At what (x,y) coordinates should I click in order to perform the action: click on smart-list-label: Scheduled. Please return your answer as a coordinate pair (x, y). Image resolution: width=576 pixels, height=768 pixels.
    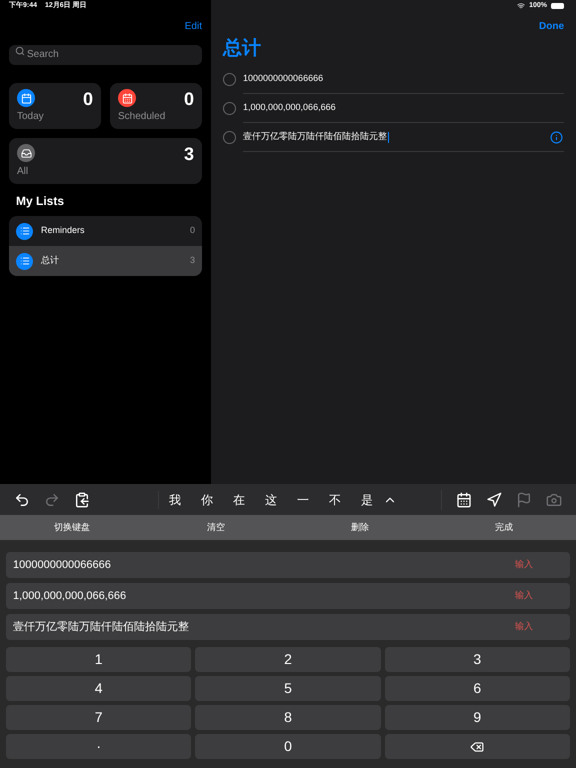
    Looking at the image, I should click on (142, 117).